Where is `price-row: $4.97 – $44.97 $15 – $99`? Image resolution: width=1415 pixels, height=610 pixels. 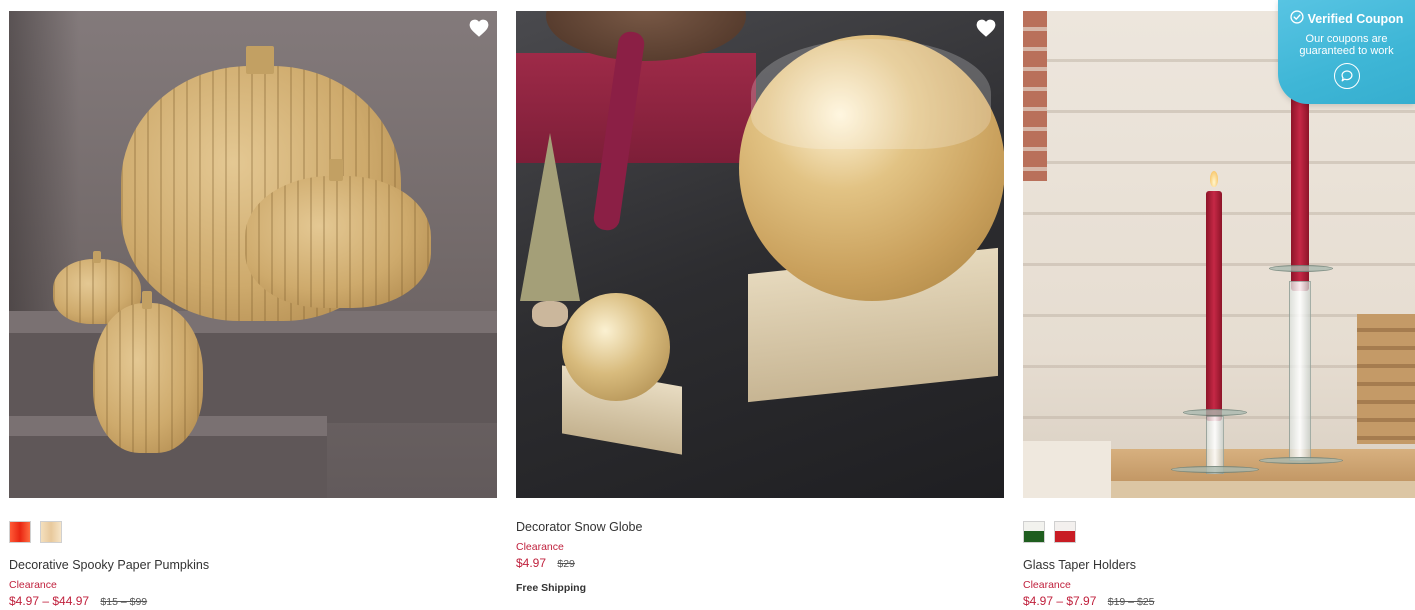 price-row: $4.97 – $44.97 $15 – $99 is located at coordinates (253, 601).